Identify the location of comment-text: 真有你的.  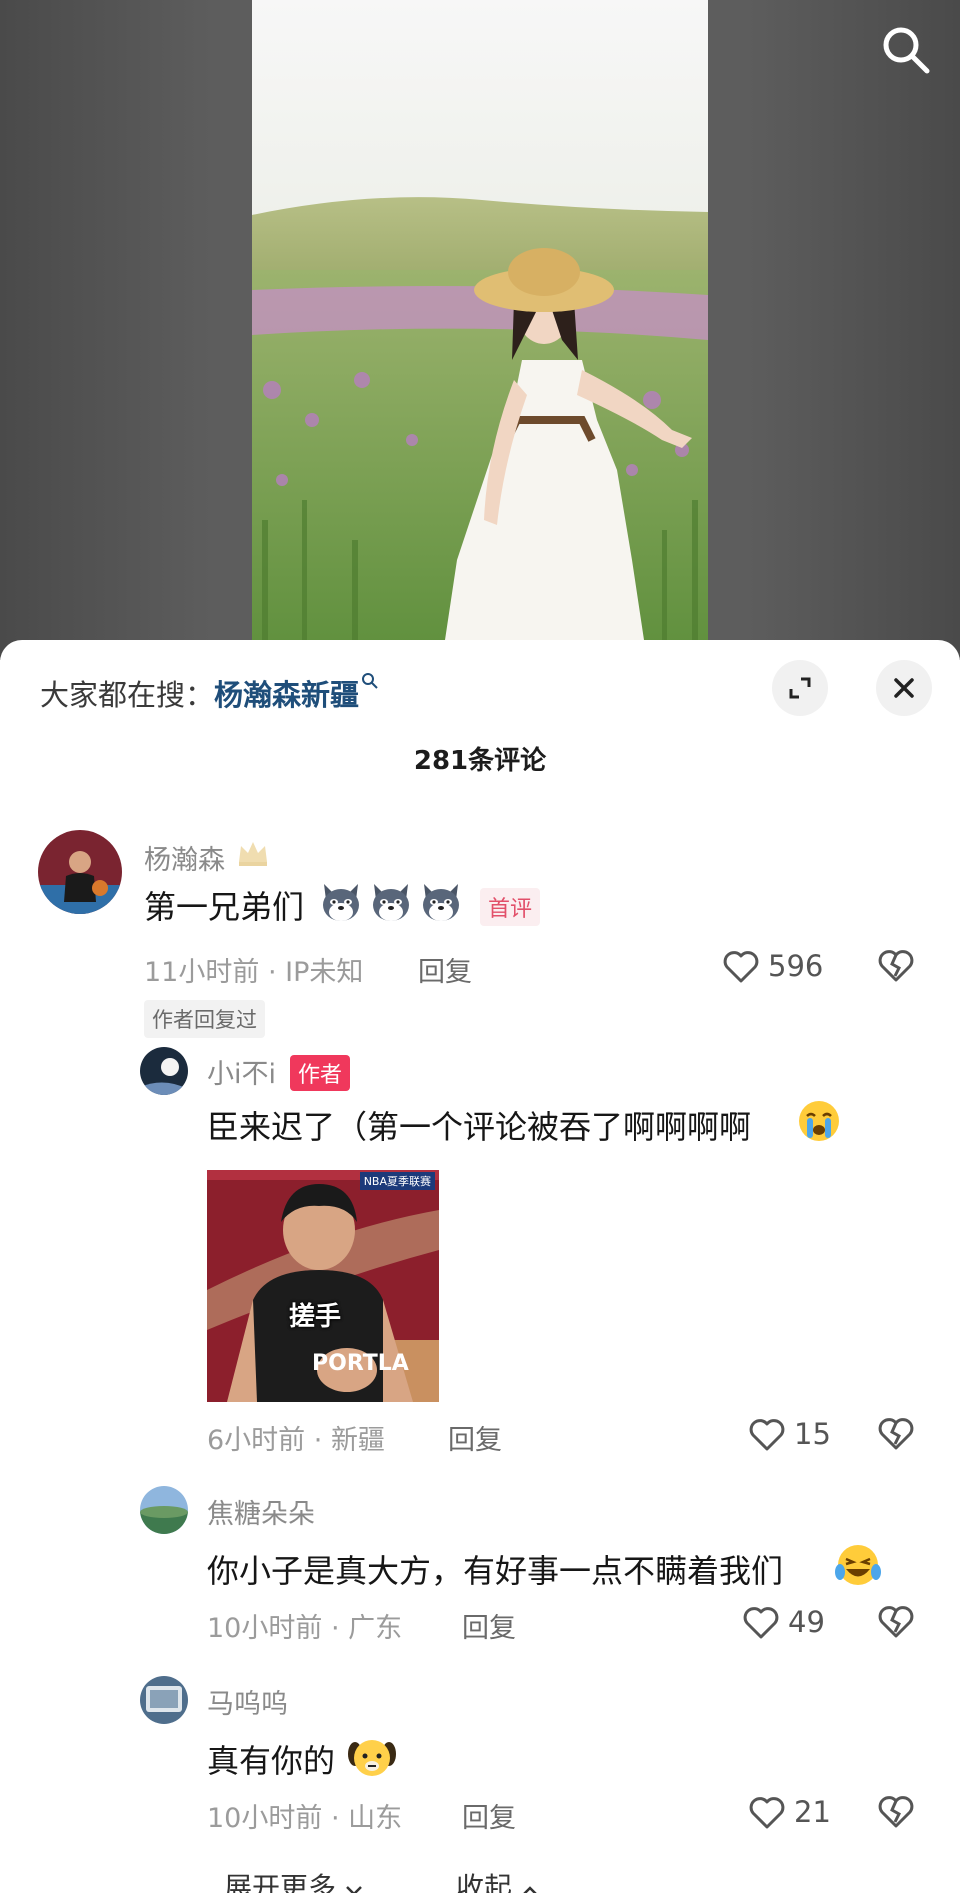
(271, 1761).